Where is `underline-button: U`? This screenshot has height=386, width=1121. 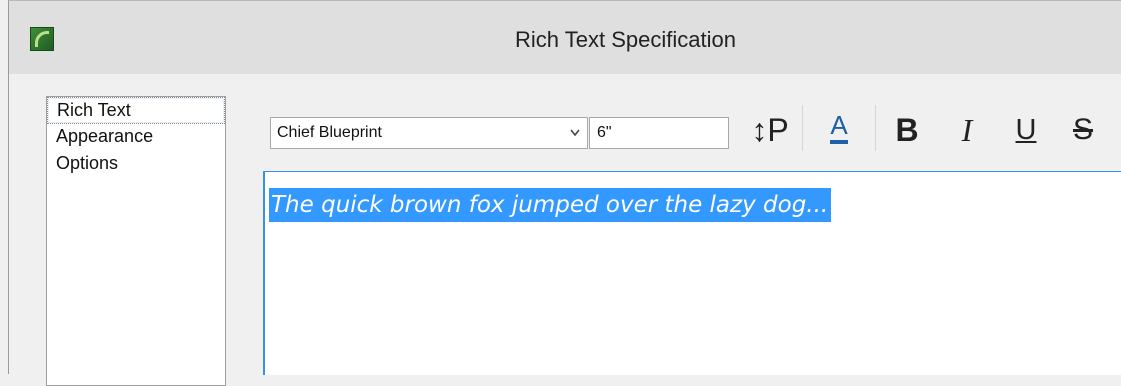 underline-button: U is located at coordinates (1026, 130).